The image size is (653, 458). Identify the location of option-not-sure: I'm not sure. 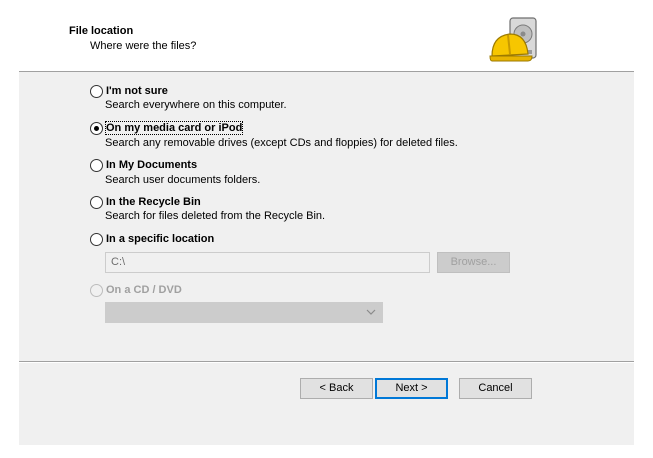
(129, 91).